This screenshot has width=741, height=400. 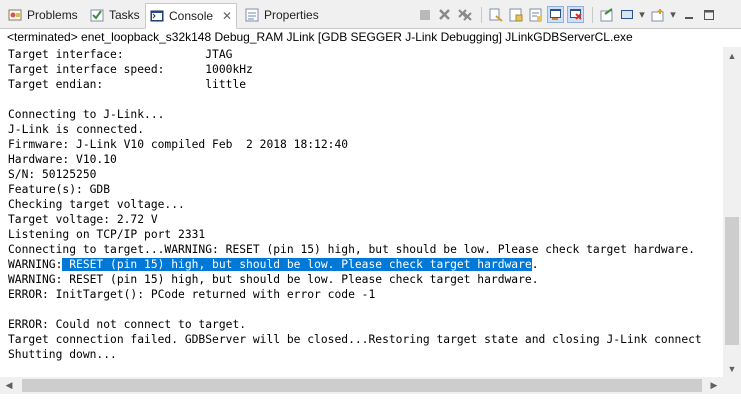 I want to click on tab-console-label: Console, so click(x=191, y=16).